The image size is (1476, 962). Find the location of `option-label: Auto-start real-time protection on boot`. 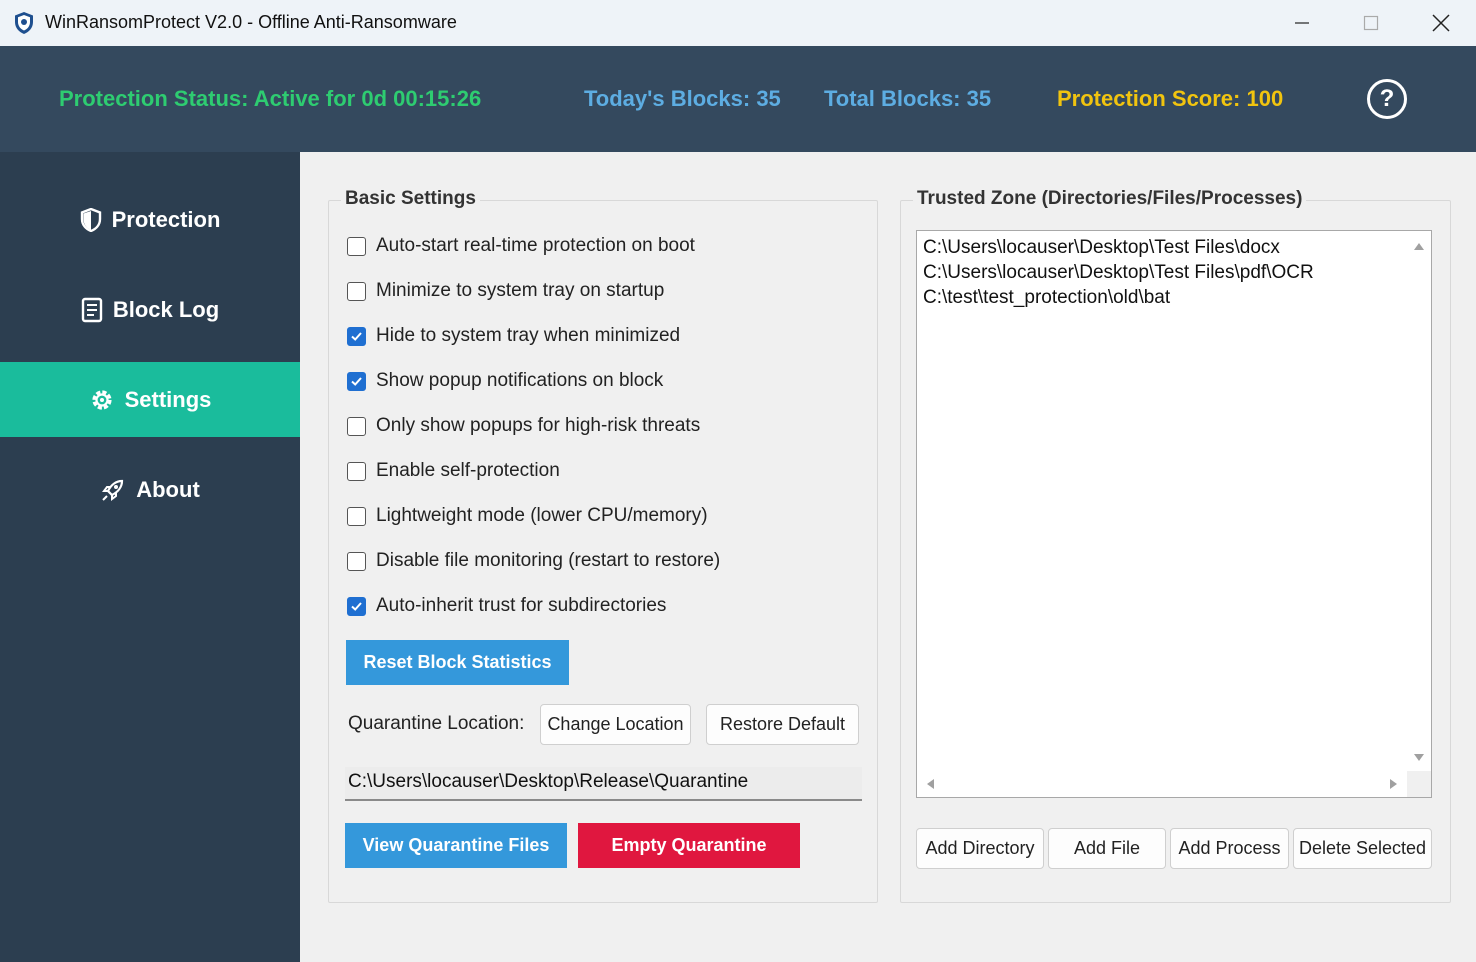

option-label: Auto-start real-time protection on boot is located at coordinates (535, 245).